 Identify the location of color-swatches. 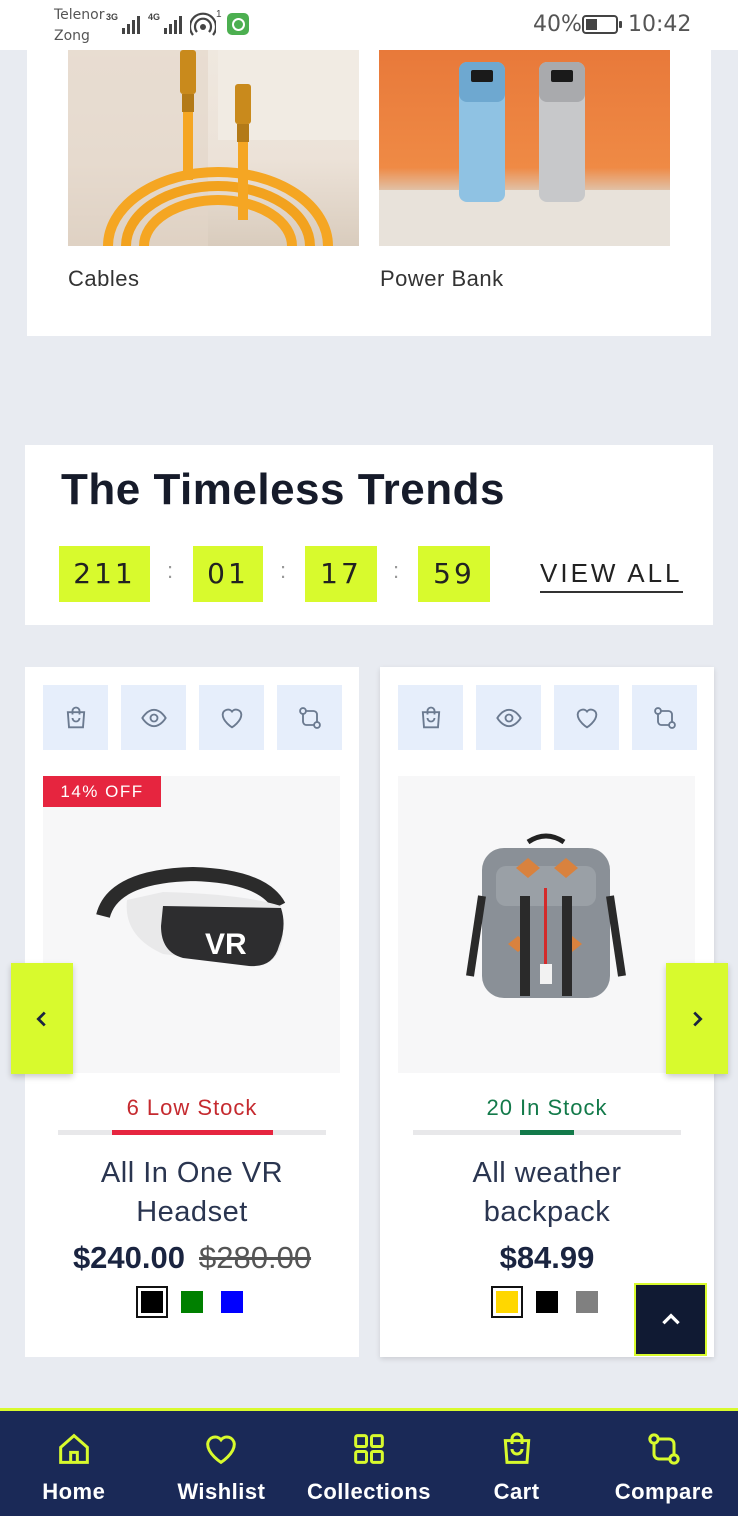
(192, 1302).